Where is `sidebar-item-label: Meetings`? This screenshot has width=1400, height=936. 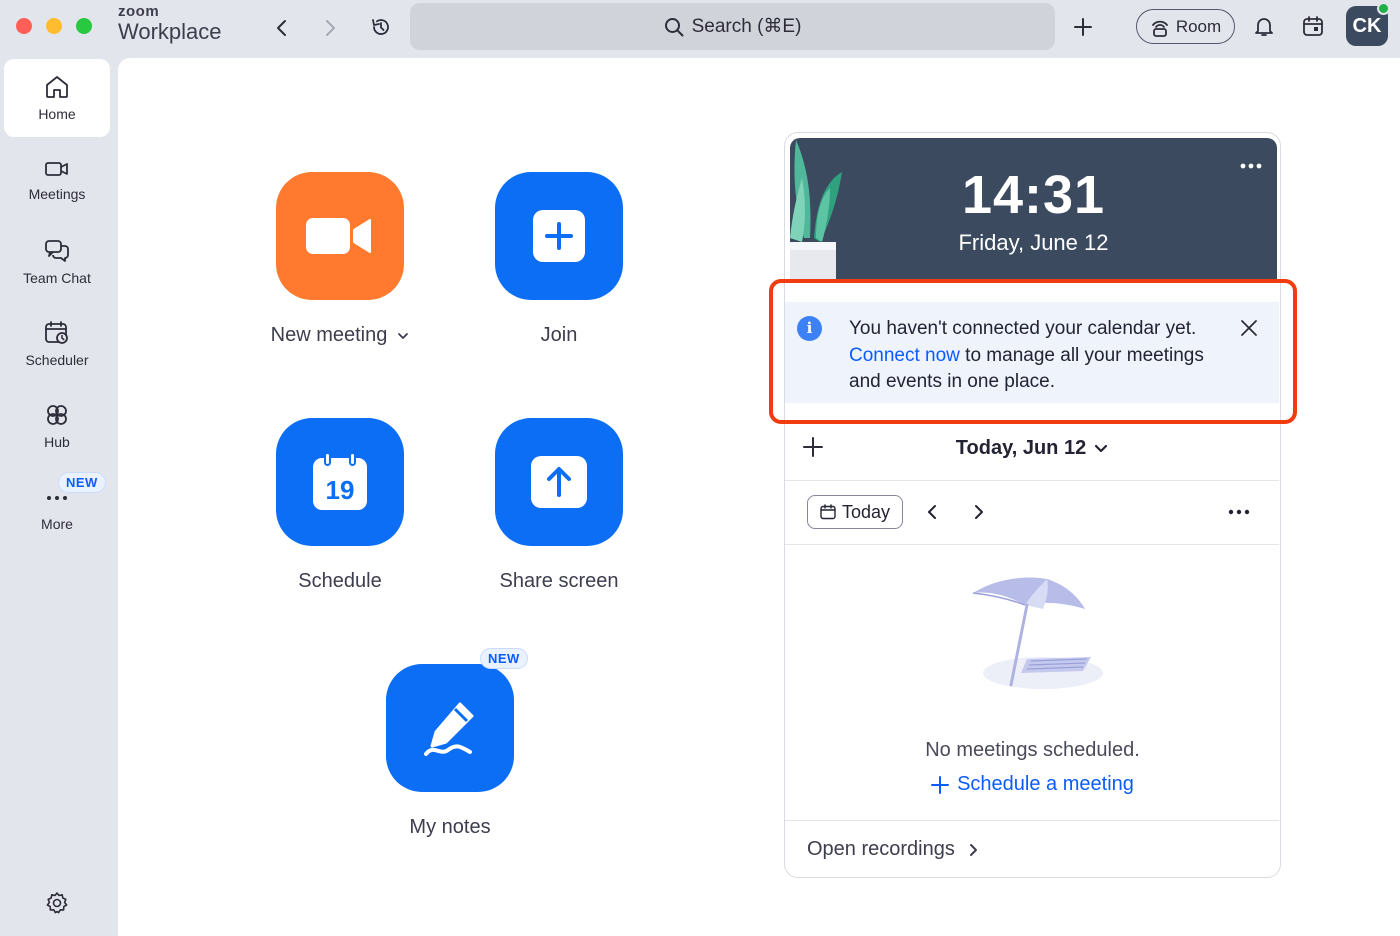
sidebar-item-label: Meetings is located at coordinates (57, 194).